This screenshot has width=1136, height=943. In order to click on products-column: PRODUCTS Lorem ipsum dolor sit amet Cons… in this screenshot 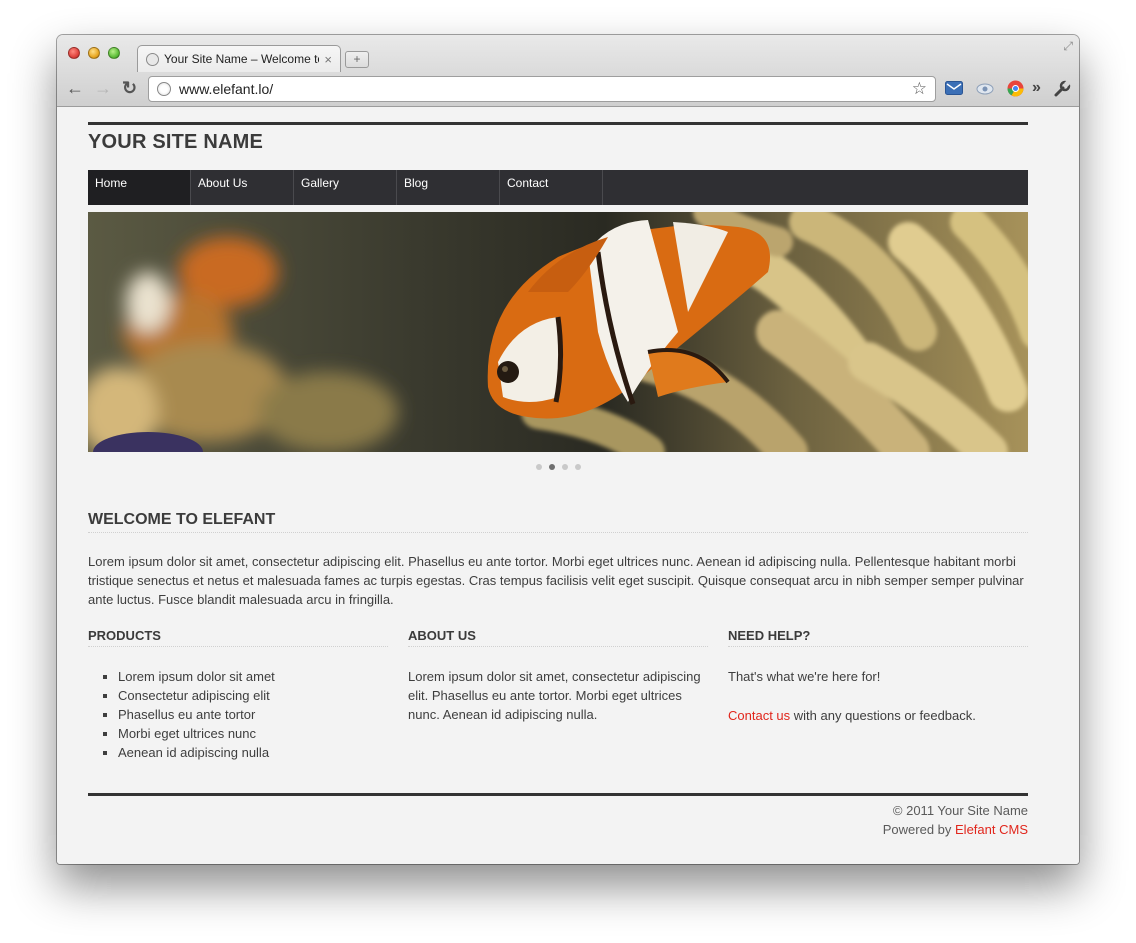, I will do `click(238, 695)`.